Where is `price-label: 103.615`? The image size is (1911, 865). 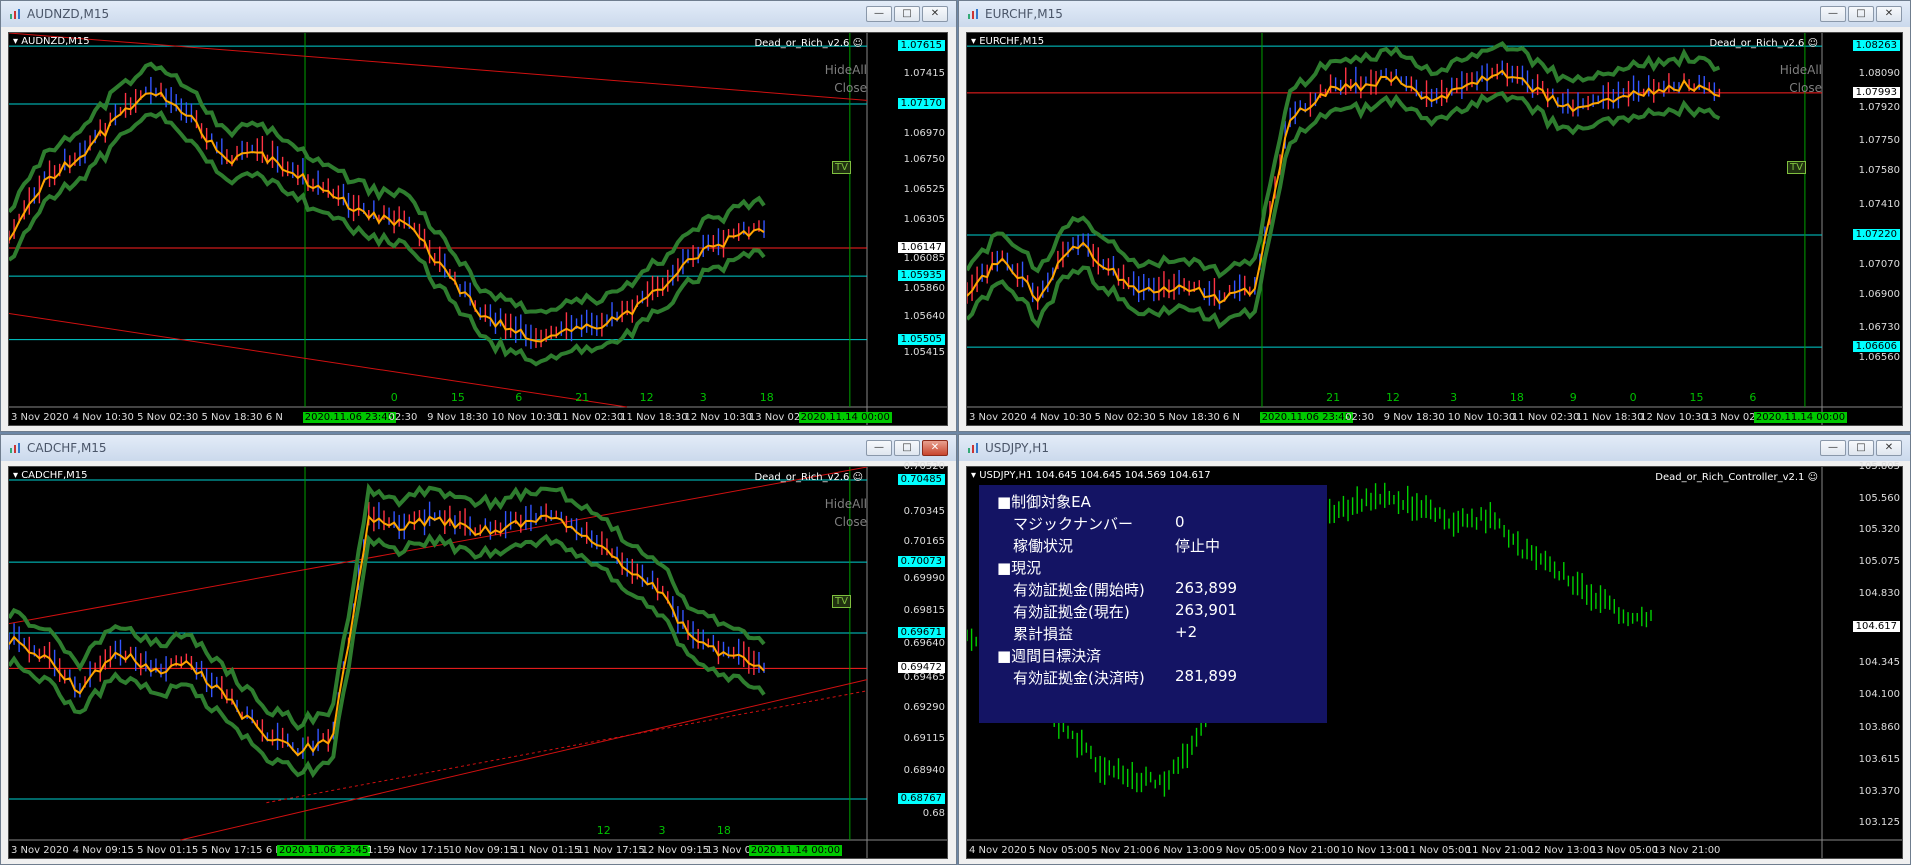 price-label: 103.615 is located at coordinates (1879, 759).